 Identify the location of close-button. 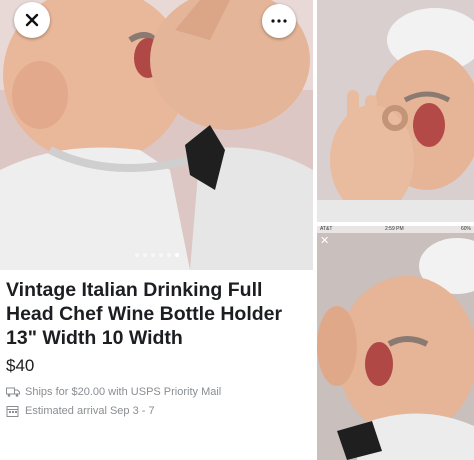
(32, 20).